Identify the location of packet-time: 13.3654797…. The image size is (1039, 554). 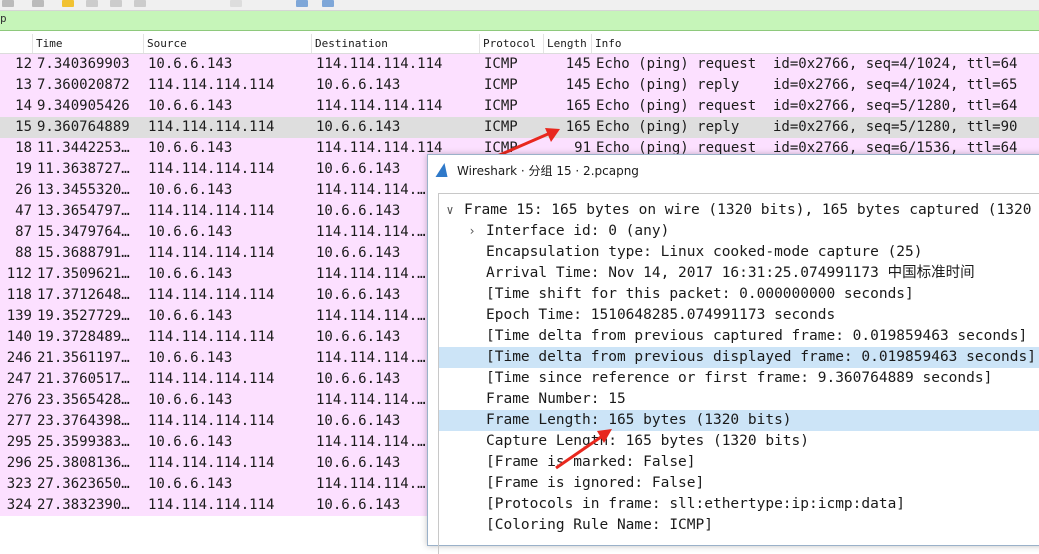
(83, 211).